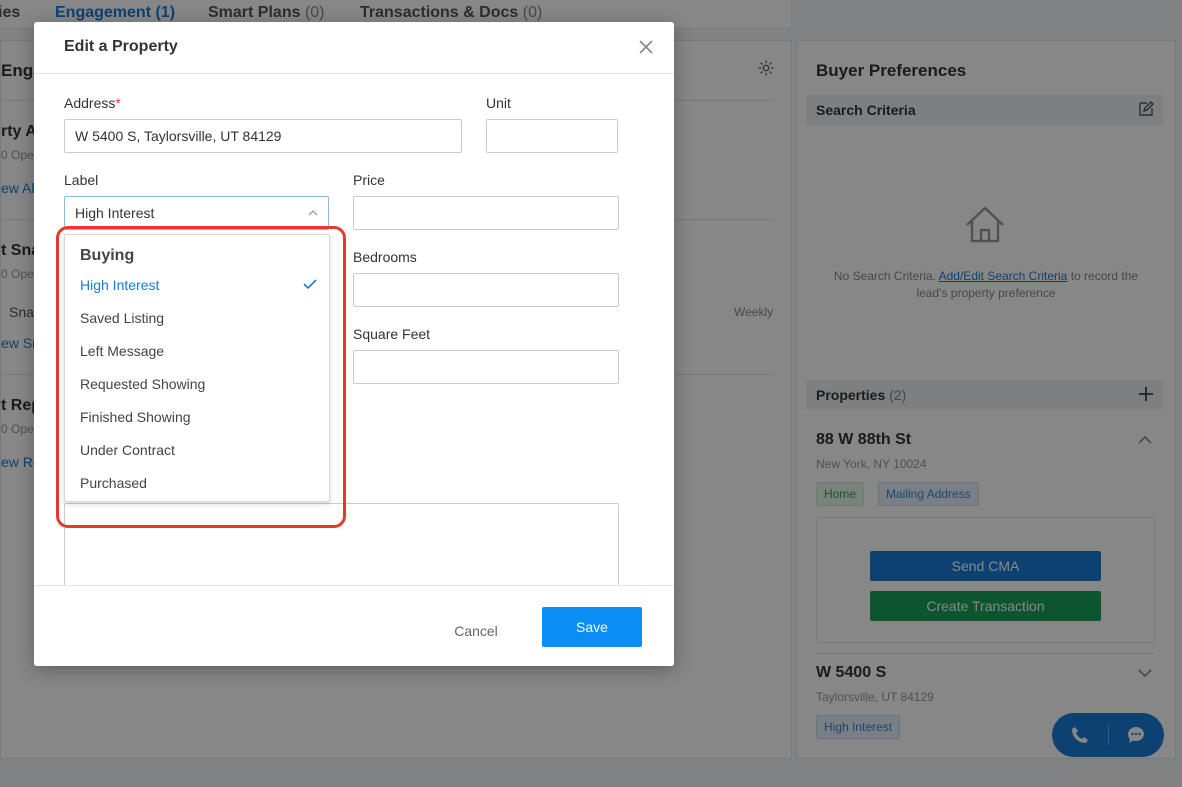 The width and height of the screenshot is (1182, 787). I want to click on label-select-value: High Interest, so click(115, 213).